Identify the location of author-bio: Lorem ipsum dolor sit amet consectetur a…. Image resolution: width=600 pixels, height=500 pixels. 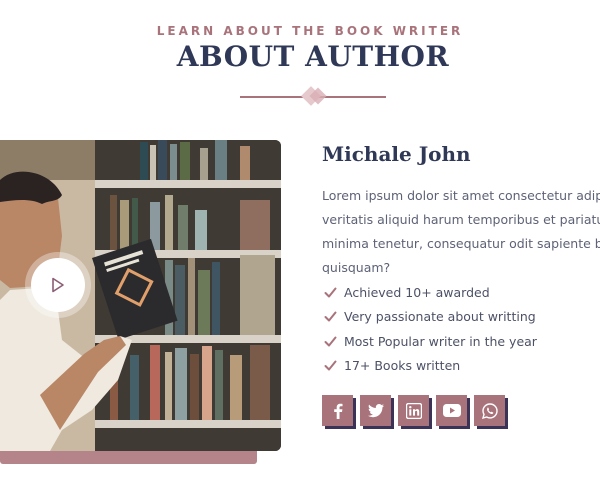
(461, 229).